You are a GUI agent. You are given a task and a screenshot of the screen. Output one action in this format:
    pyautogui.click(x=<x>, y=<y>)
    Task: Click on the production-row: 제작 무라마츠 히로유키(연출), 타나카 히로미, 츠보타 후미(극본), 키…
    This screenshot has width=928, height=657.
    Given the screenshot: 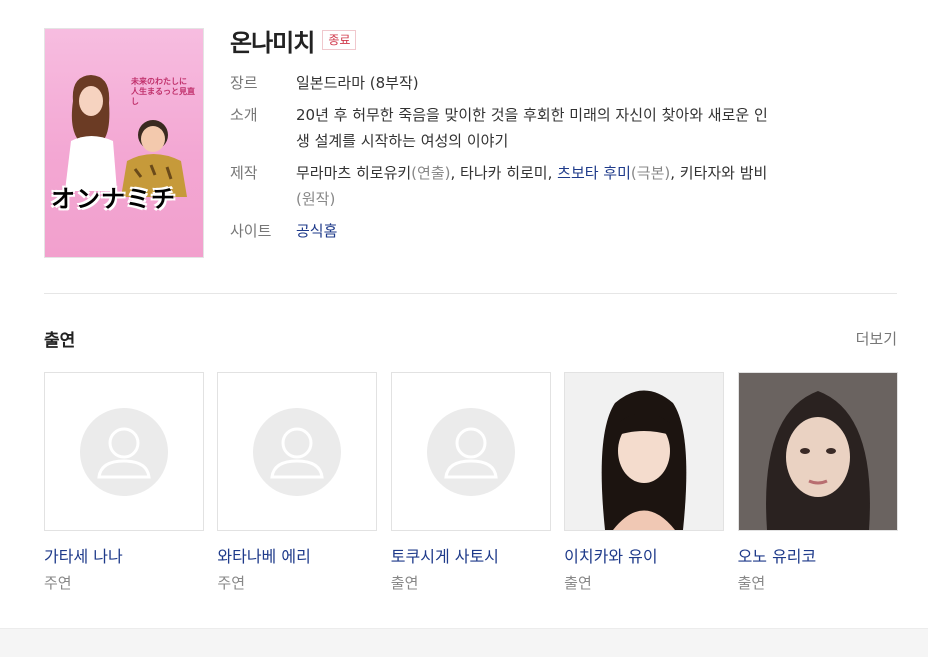 What is the action you would take?
    pyautogui.click(x=550, y=186)
    